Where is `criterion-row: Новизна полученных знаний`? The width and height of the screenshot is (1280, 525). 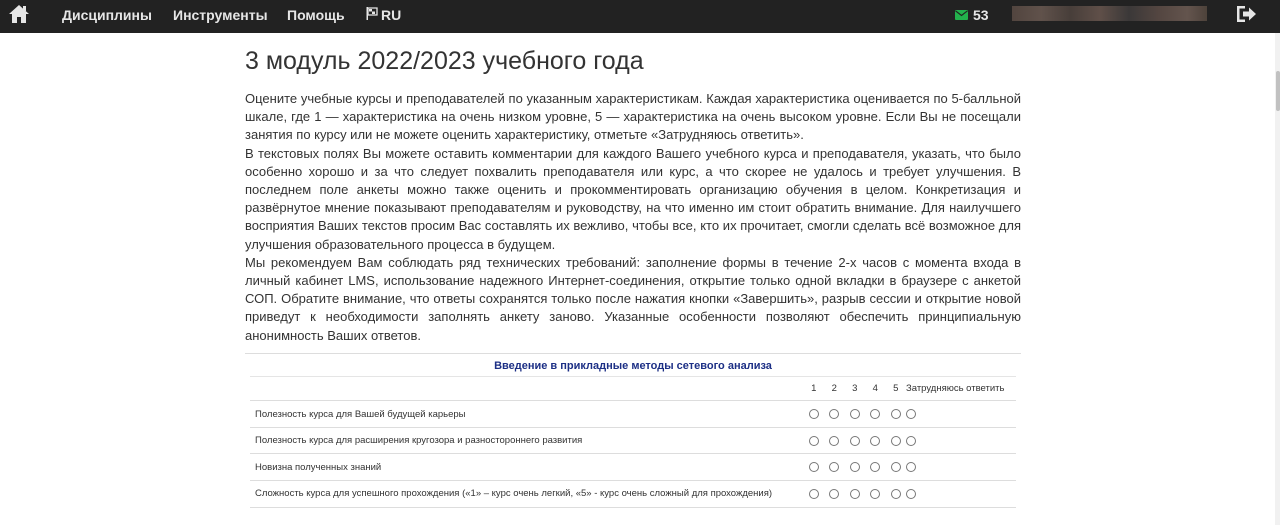 criterion-row: Новизна полученных знаний is located at coordinates (633, 467).